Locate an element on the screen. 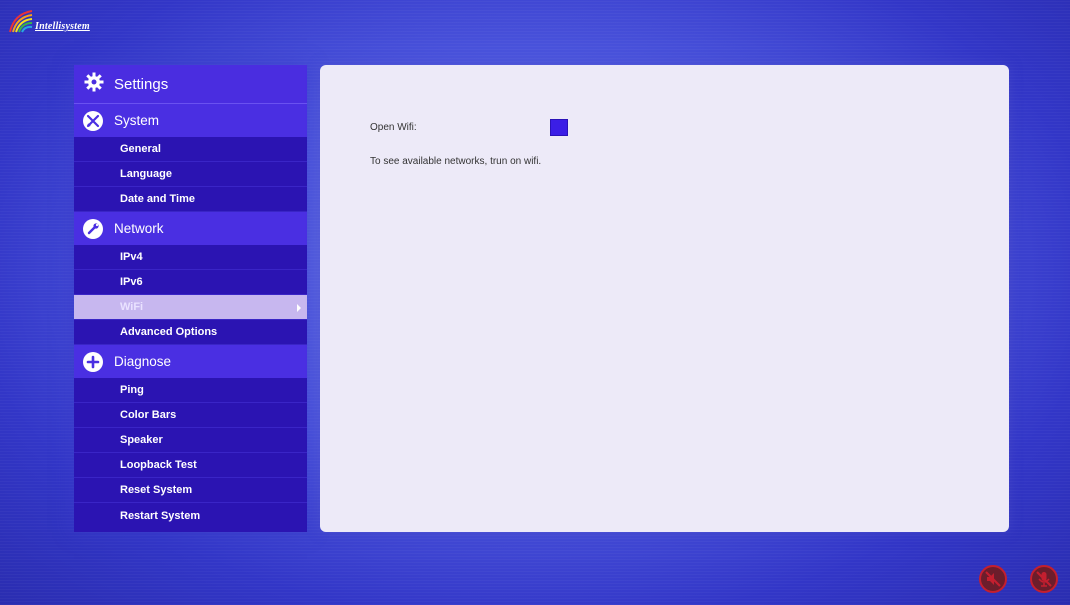 The image size is (1070, 605). settings-title: Settings is located at coordinates (141, 84).